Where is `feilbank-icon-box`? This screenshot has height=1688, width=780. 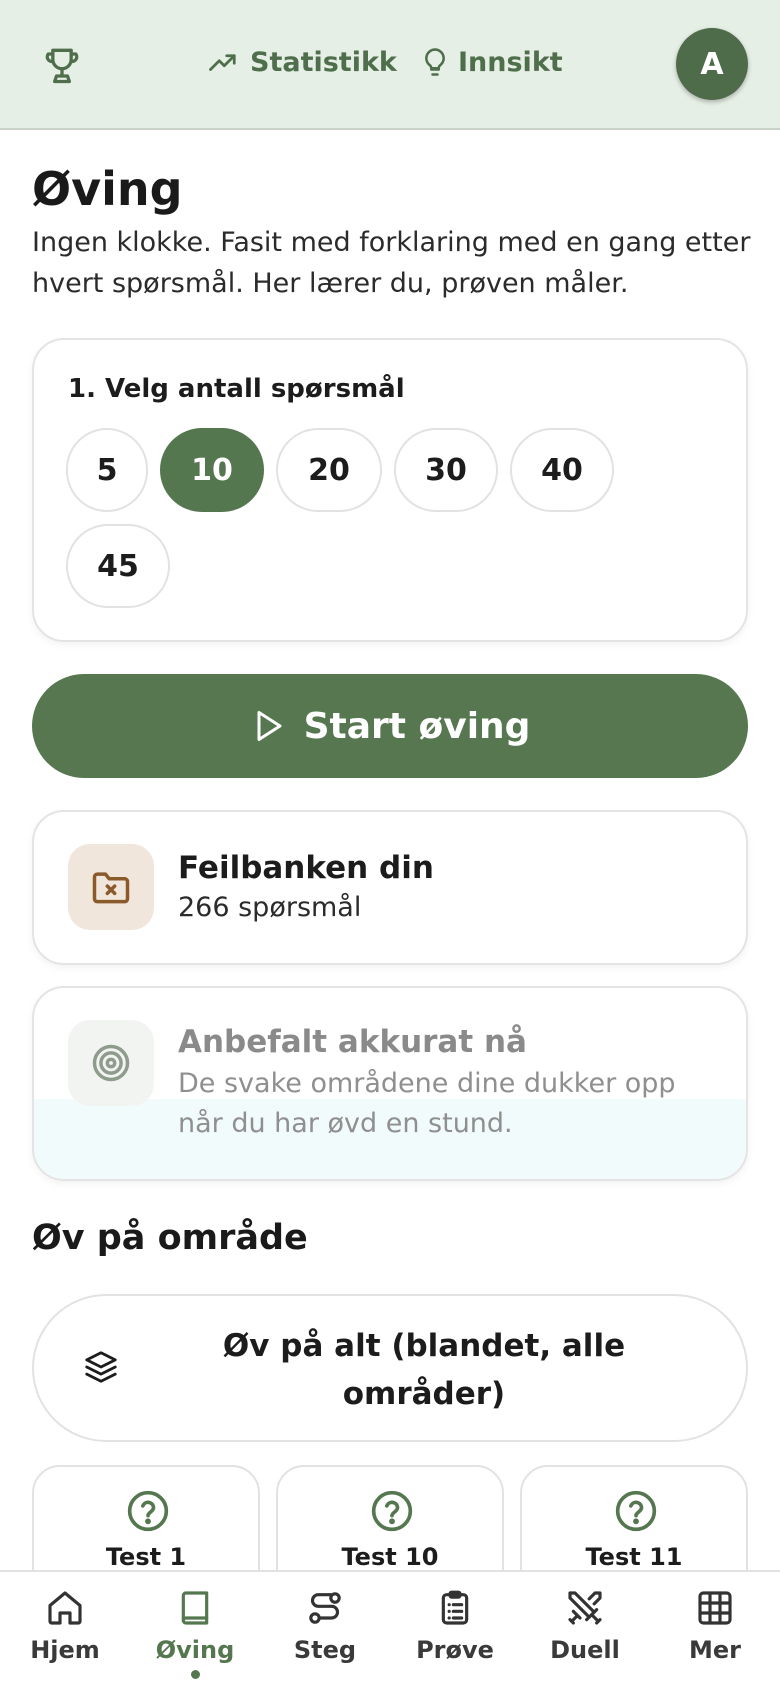 feilbank-icon-box is located at coordinates (111, 887).